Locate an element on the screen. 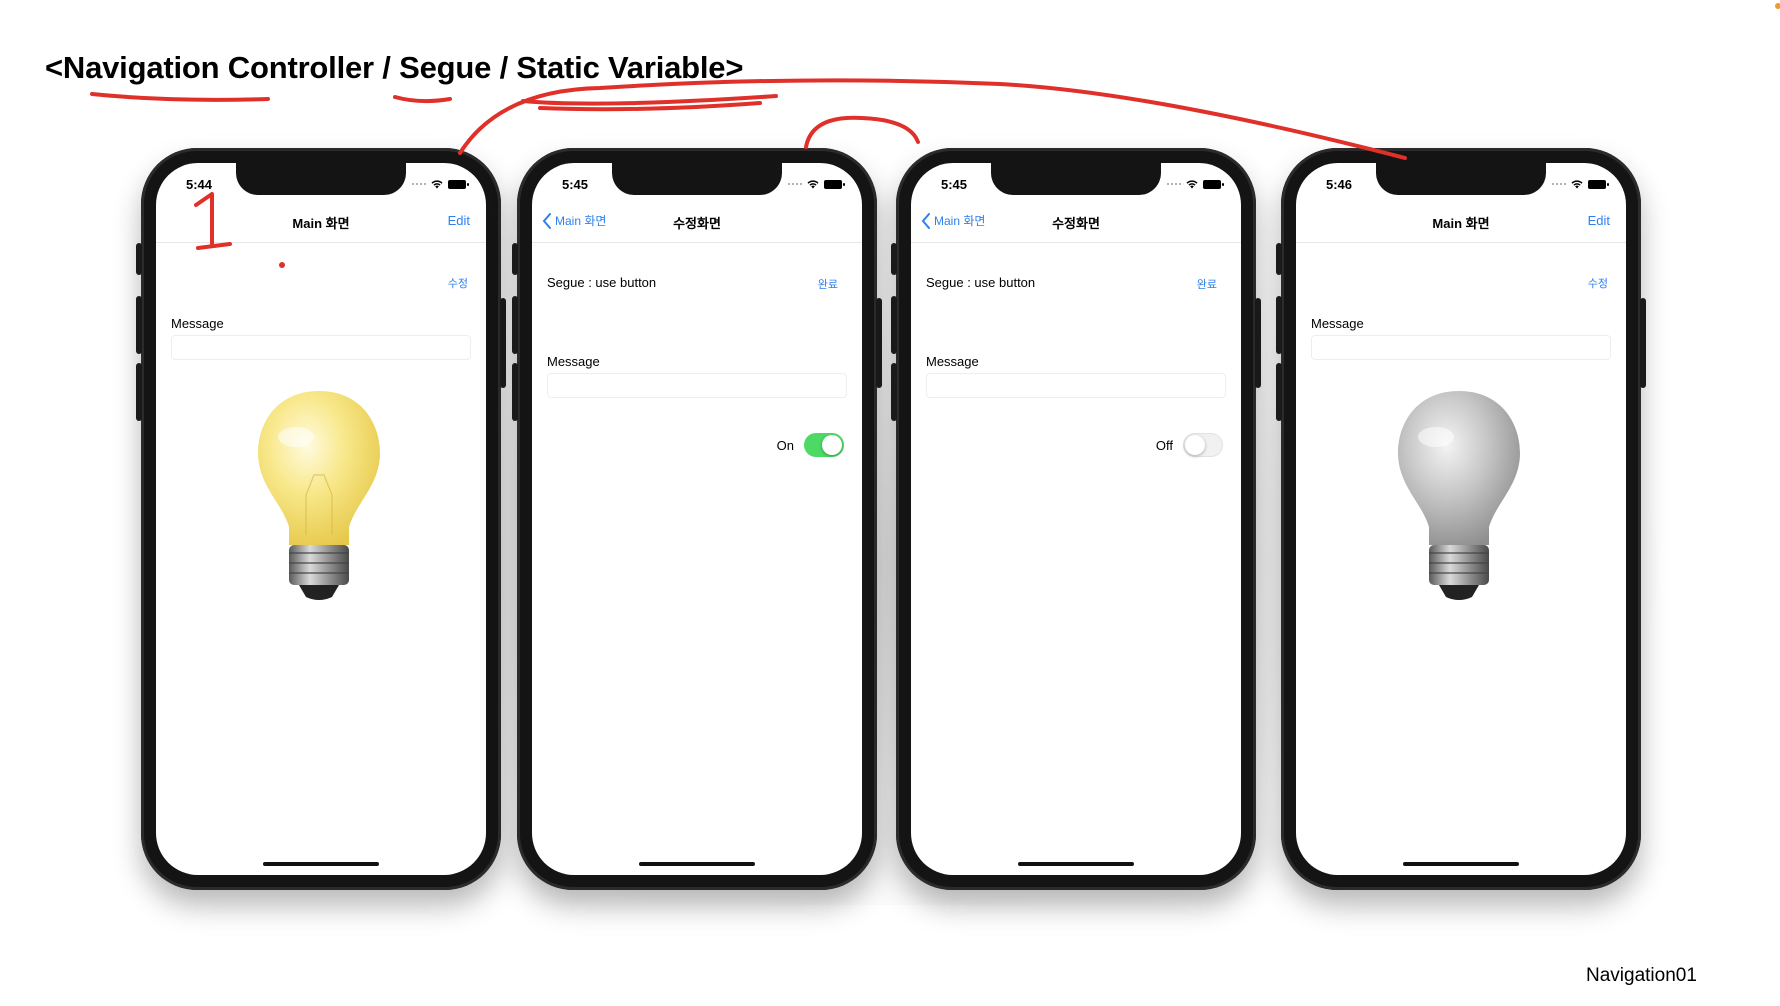 The image size is (1780, 1006). switch-label: Off is located at coordinates (1164, 445).